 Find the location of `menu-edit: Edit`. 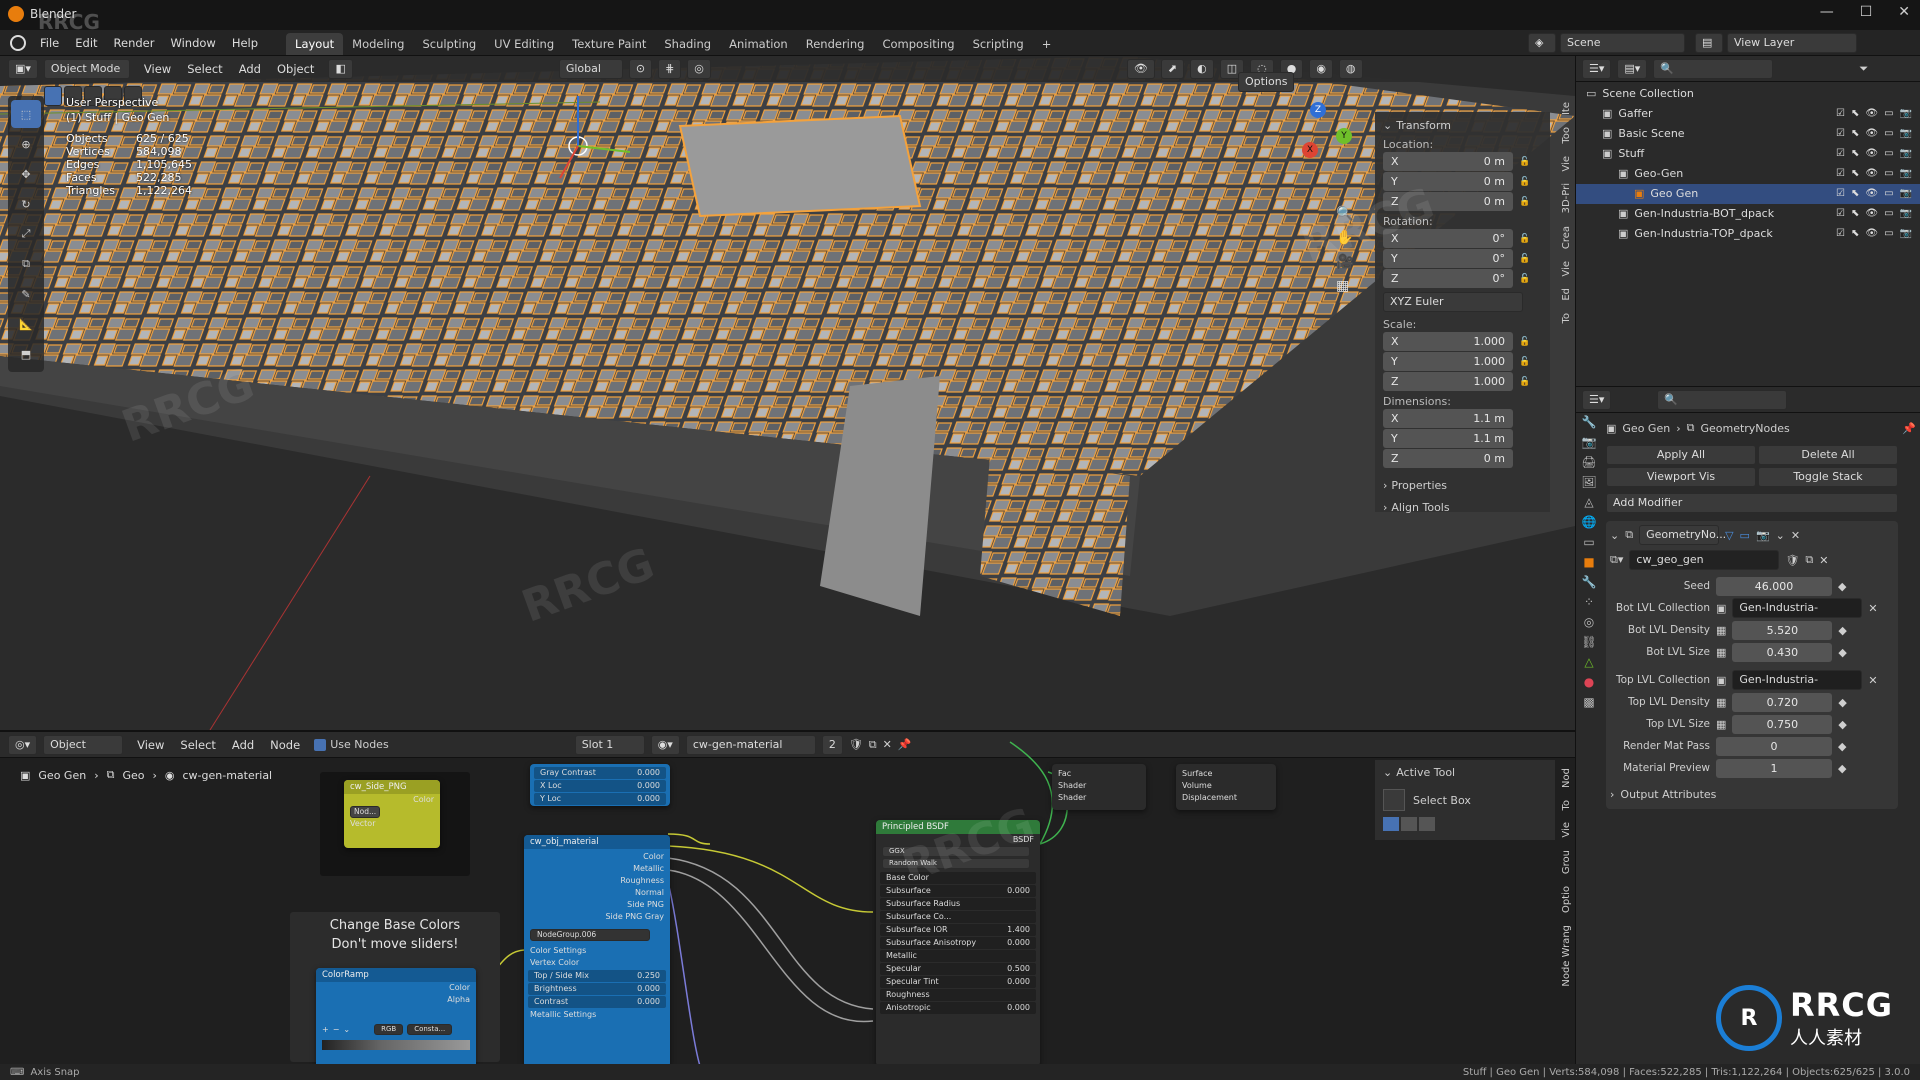

menu-edit: Edit is located at coordinates (86, 43).